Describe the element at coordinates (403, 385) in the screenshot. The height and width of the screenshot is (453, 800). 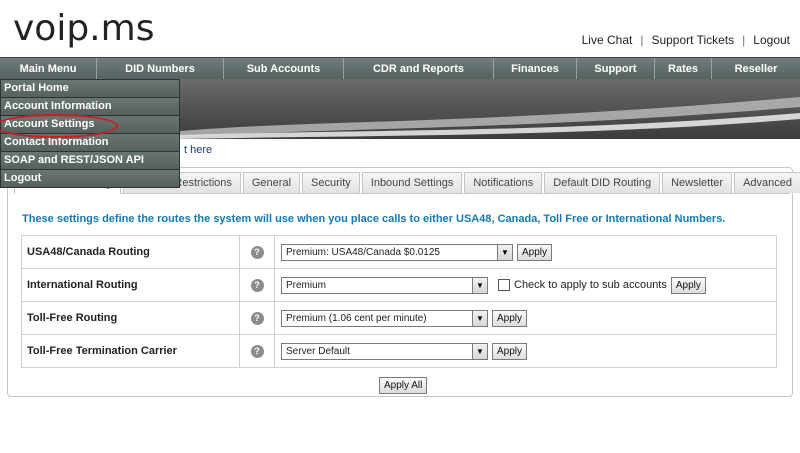
I see `apply-all-button: Apply All` at that location.